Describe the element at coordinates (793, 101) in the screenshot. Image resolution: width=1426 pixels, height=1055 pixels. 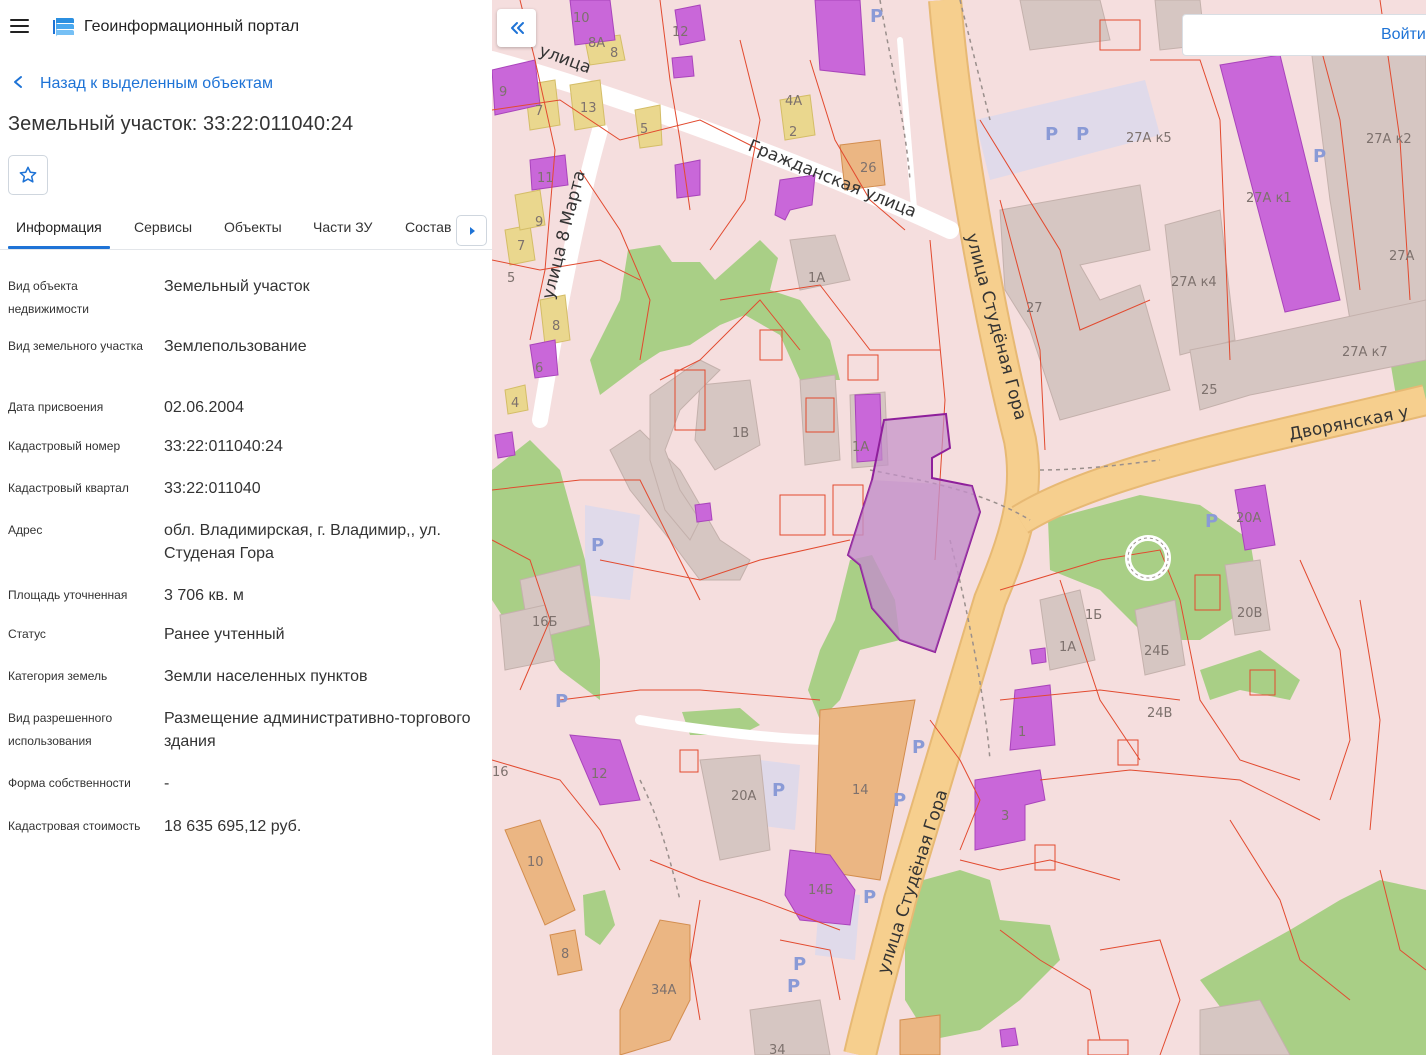
I see `building-label: 4А` at that location.